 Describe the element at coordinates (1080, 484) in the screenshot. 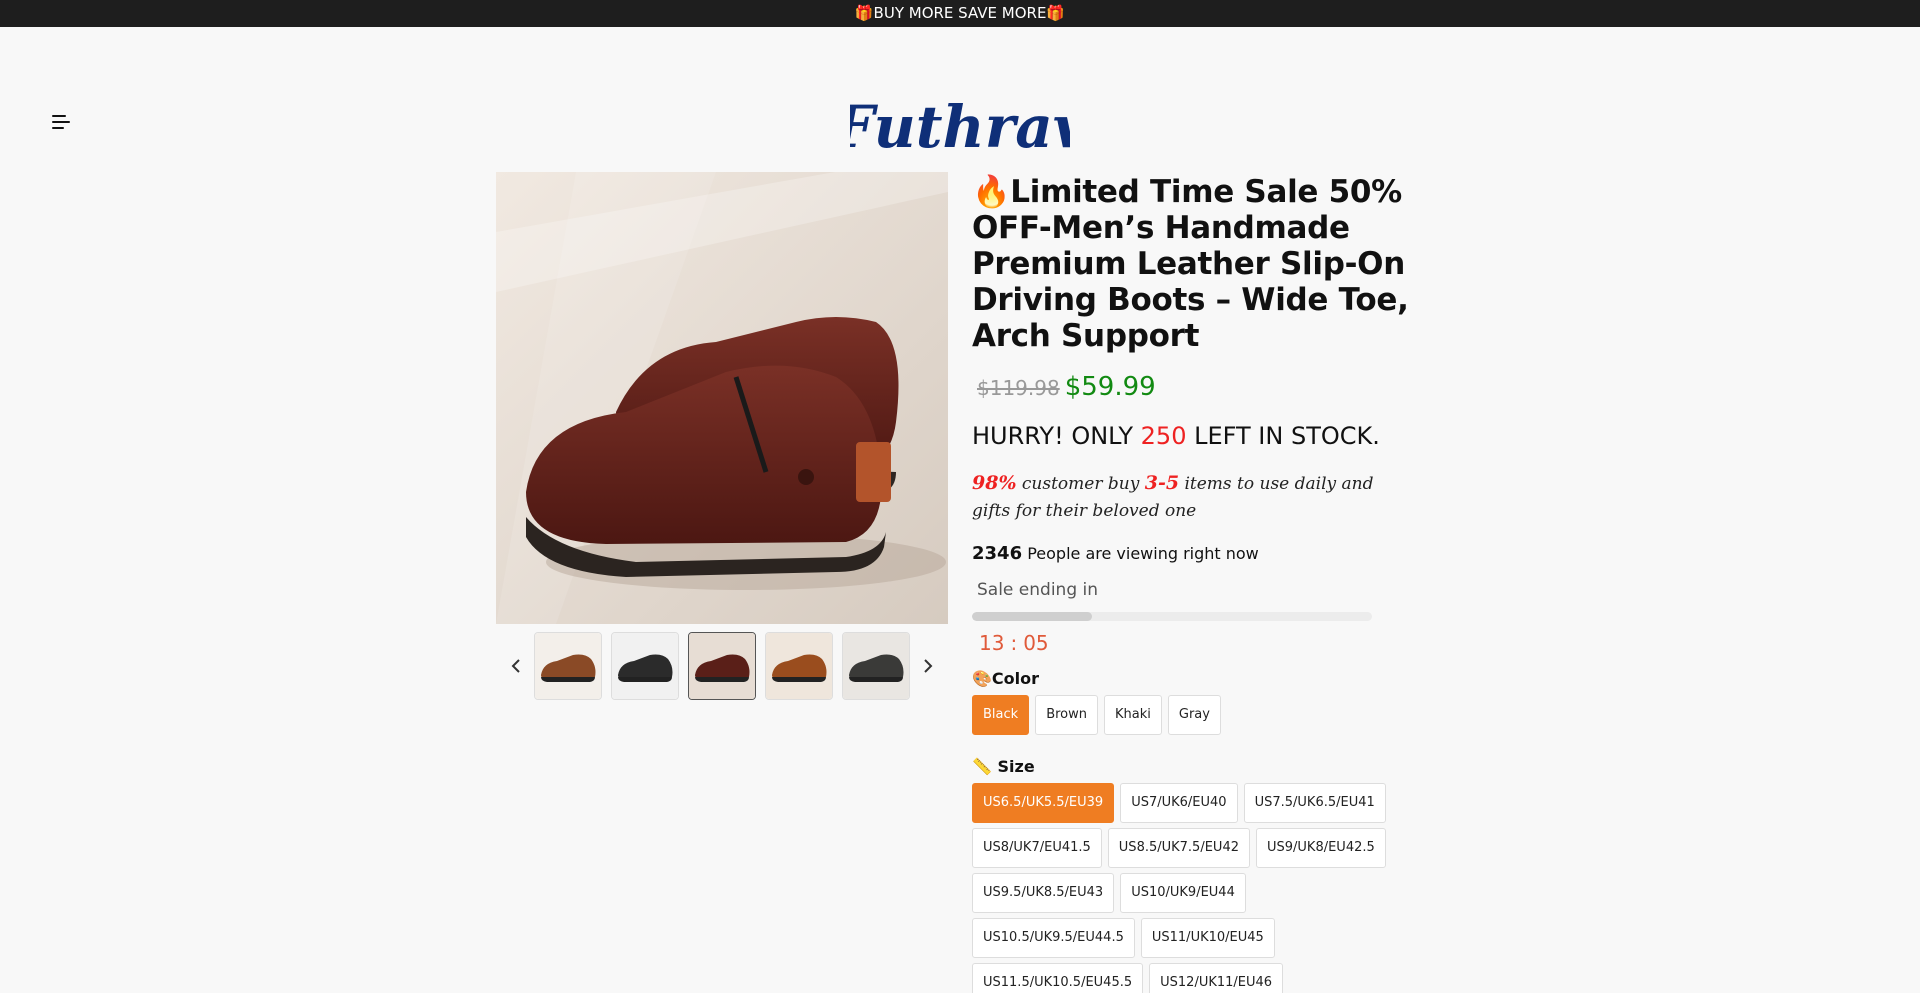

I see `promo-mid: customer buy` at that location.